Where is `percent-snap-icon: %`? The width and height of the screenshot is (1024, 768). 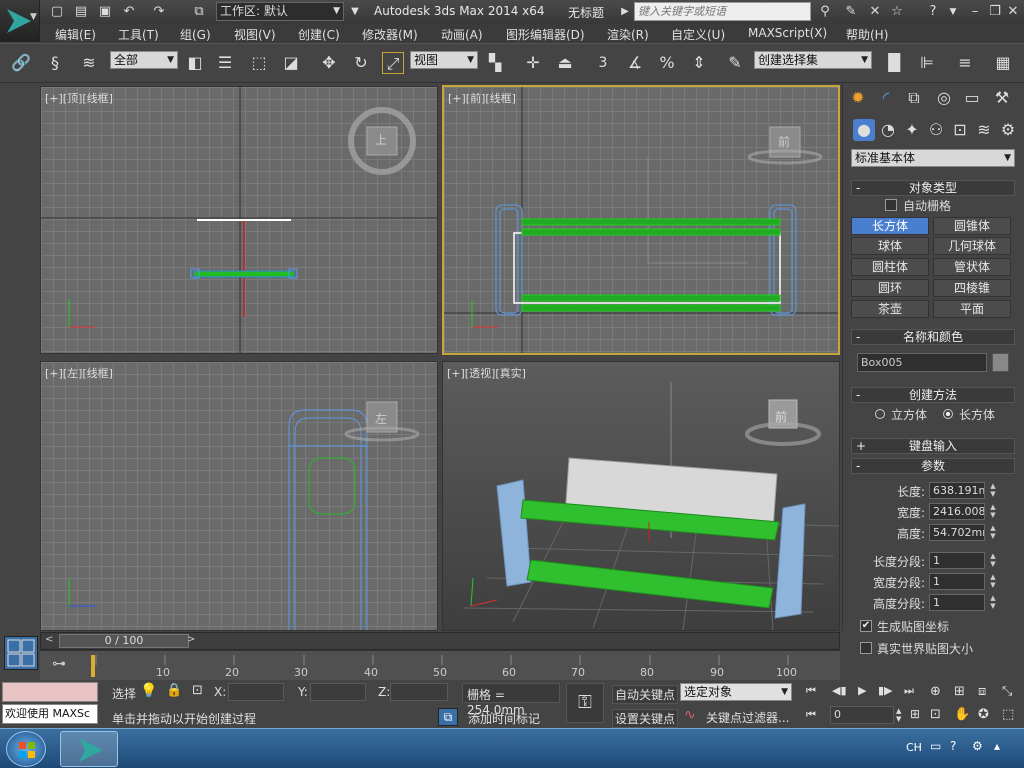
percent-snap-icon: % is located at coordinates (667, 63).